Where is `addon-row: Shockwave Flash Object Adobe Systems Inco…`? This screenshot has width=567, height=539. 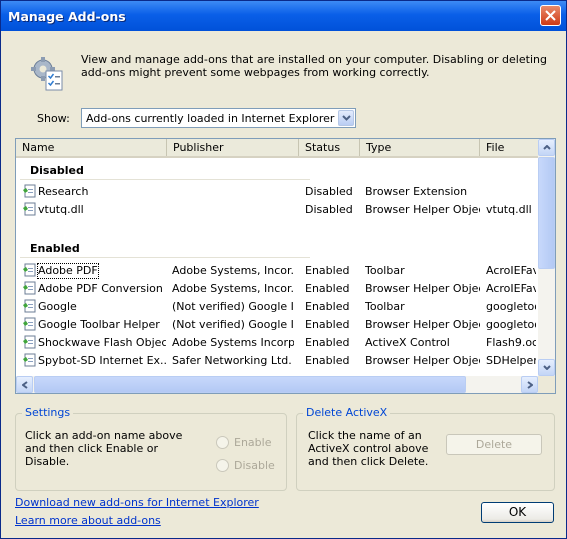
addon-row: Shockwave Flash Object Adobe Systems Inco… is located at coordinates (277, 343).